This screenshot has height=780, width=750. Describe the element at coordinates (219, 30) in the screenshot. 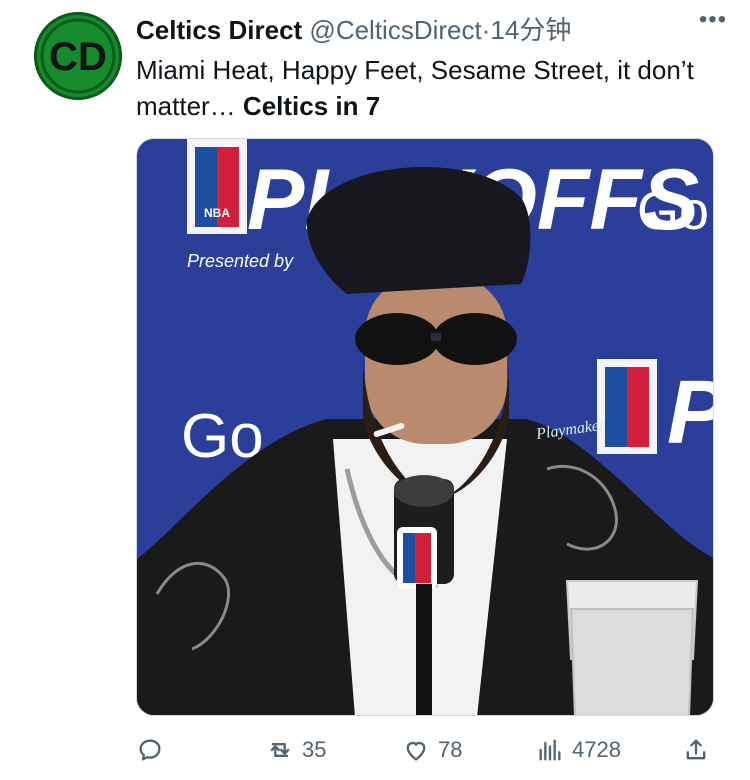

I see `author-name: Celtics Direct` at that location.